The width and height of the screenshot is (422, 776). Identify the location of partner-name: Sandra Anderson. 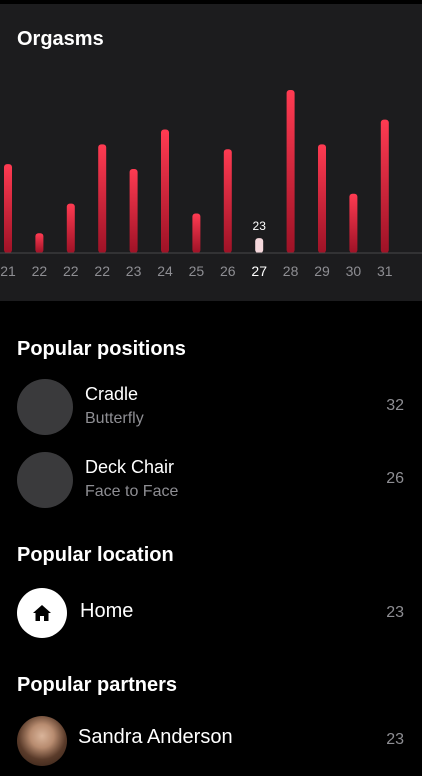
(155, 737).